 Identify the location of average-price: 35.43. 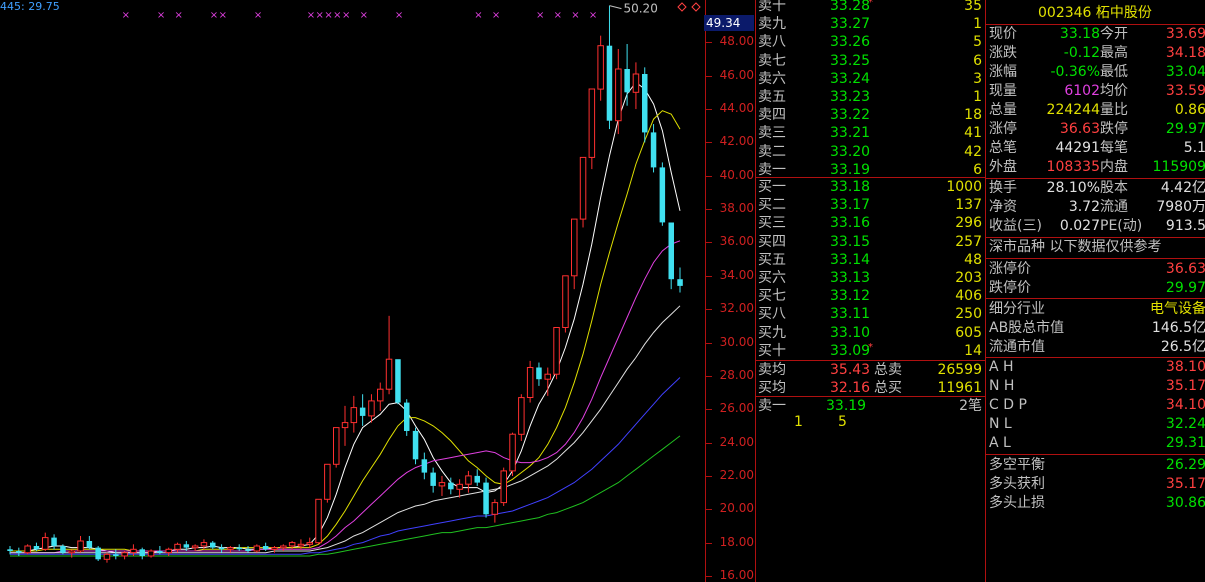
(850, 370).